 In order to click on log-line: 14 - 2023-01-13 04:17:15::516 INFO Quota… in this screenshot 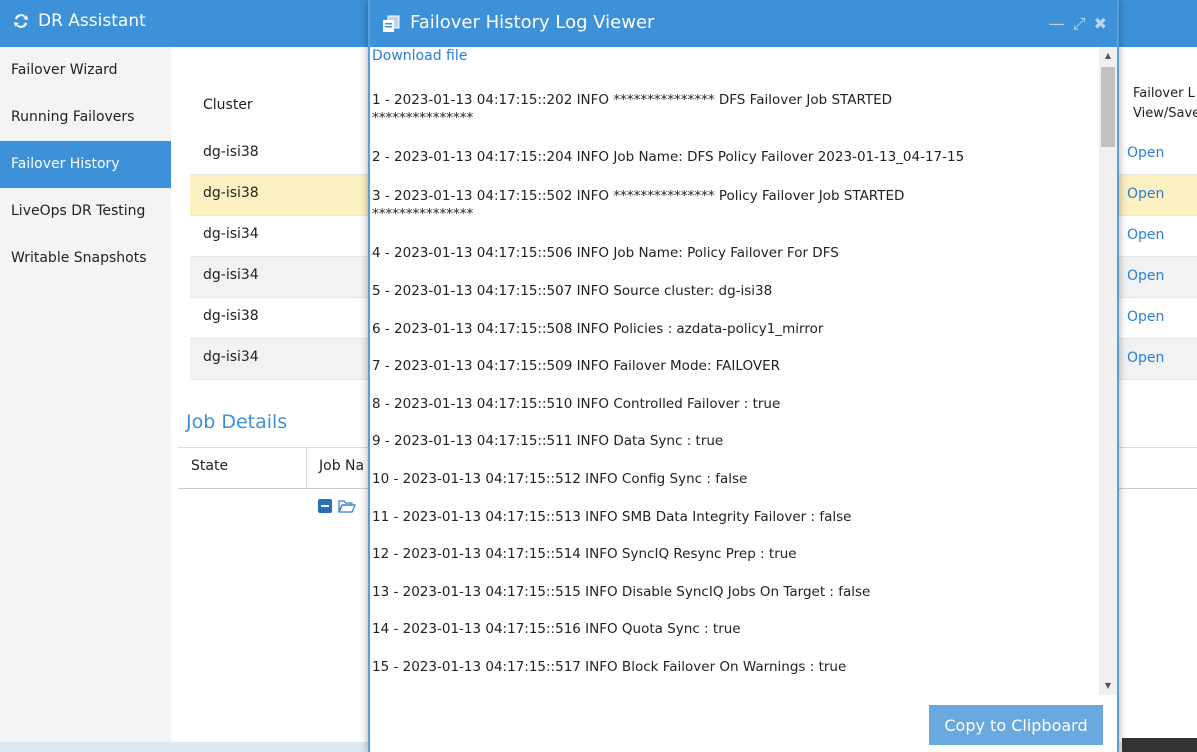, I will do `click(556, 629)`.